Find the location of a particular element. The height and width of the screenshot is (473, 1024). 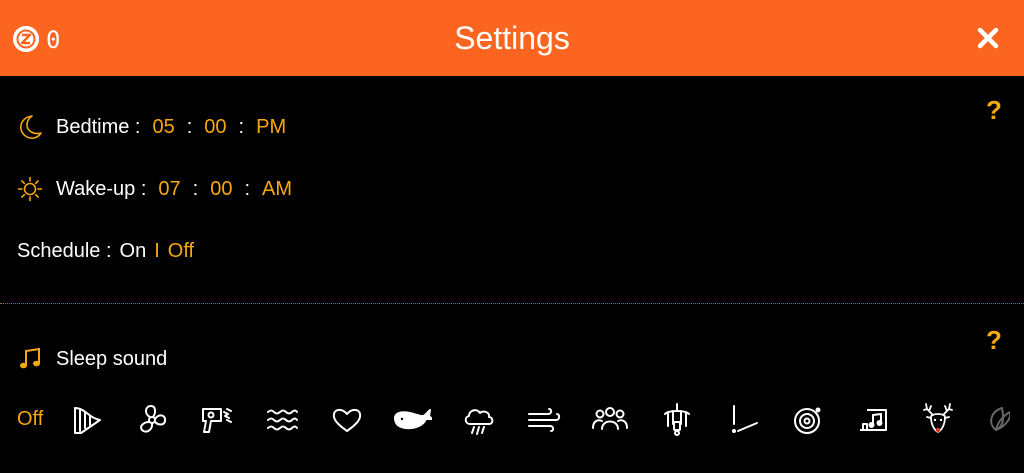

bedtime-label: Bedtime : is located at coordinates (98, 127).